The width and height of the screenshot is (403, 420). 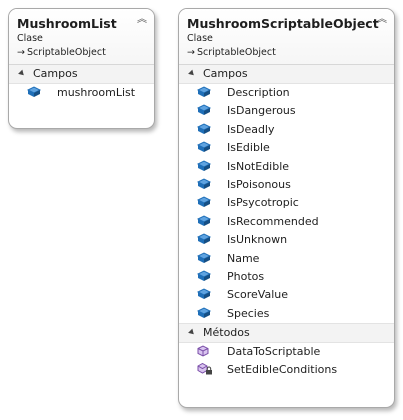 What do you see at coordinates (81, 37) in the screenshot?
I see `class-card-header: MushroomList Clase → ScriptableObject ︽` at bounding box center [81, 37].